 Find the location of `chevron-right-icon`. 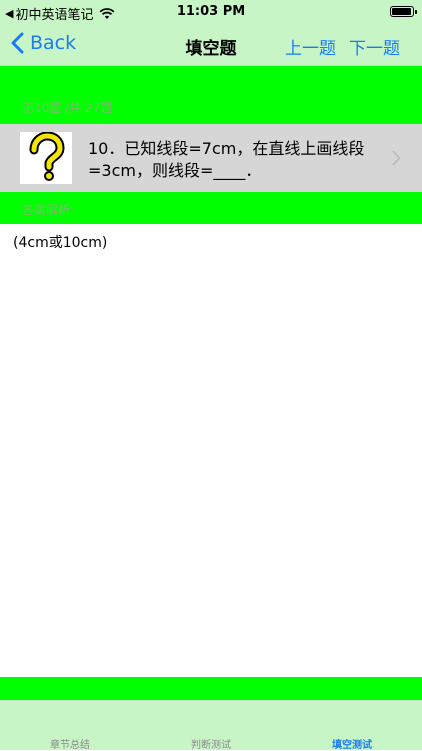

chevron-right-icon is located at coordinates (396, 158).